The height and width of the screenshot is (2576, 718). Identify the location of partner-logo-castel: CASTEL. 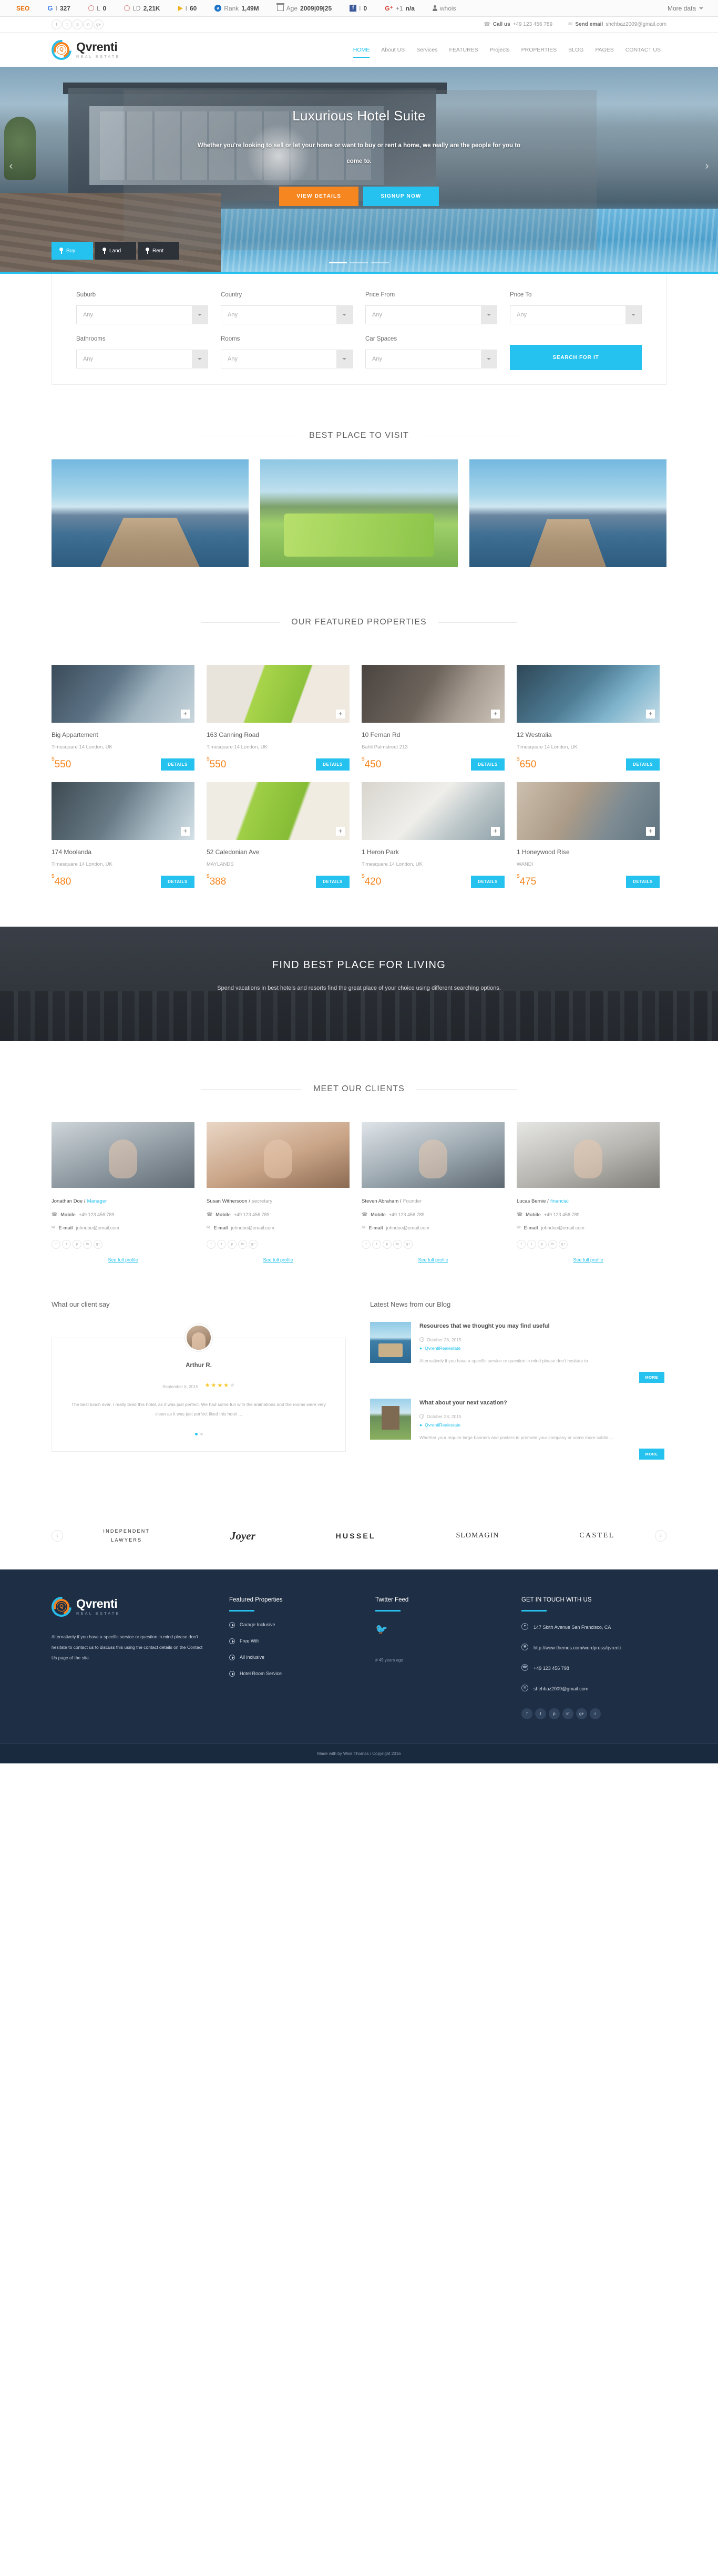
(596, 1536).